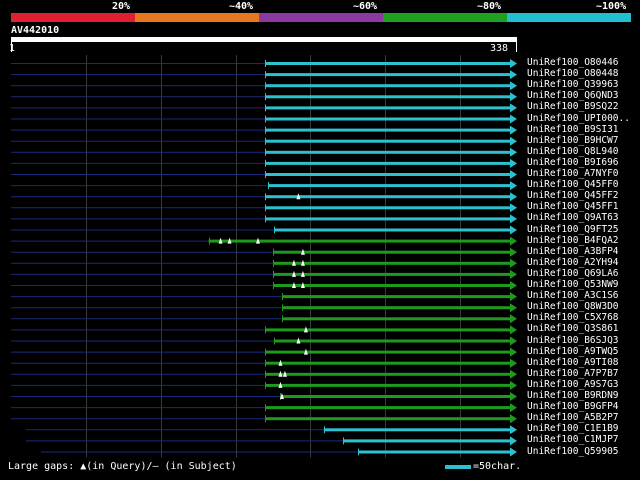  What do you see at coordinates (573, 229) in the screenshot?
I see `hit-label: UniRef100_Q9FT25` at bounding box center [573, 229].